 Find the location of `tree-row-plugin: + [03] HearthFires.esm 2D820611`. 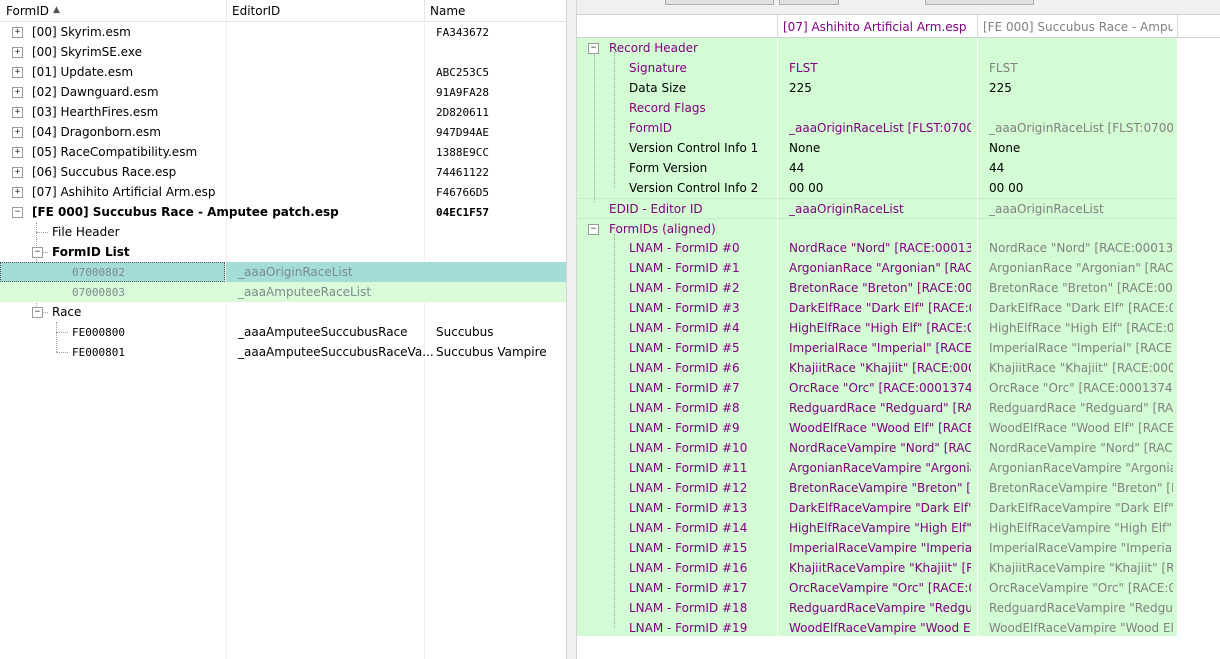

tree-row-plugin: + [03] HearthFires.esm 2D820611 is located at coordinates (283, 112).